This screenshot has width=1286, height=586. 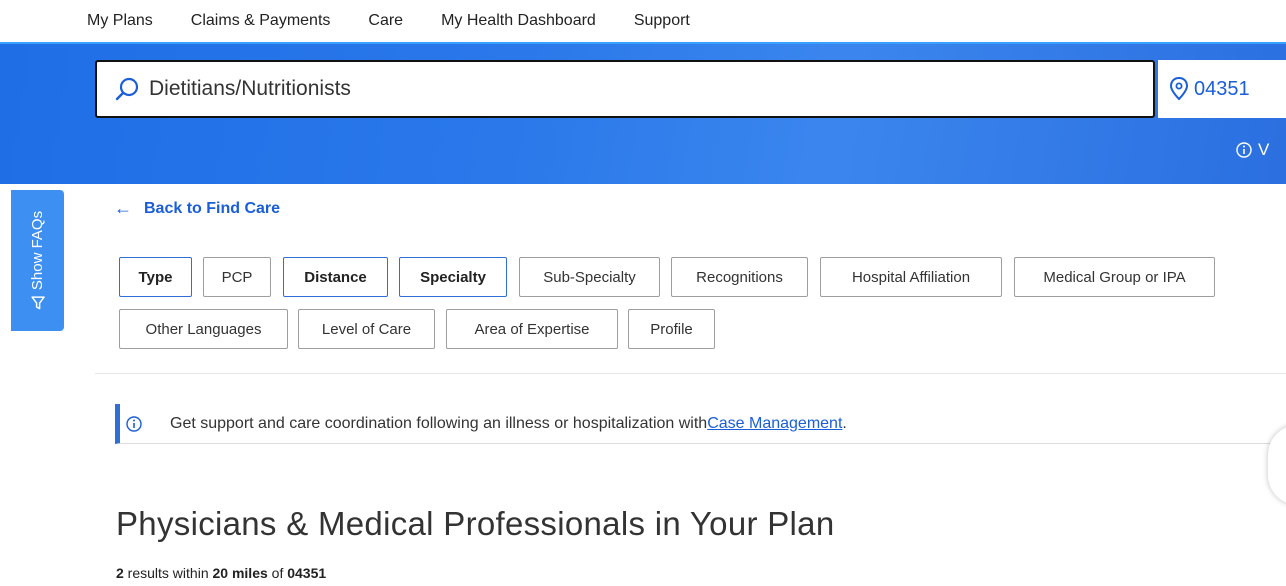 I want to click on filter-icon, so click(x=37, y=303).